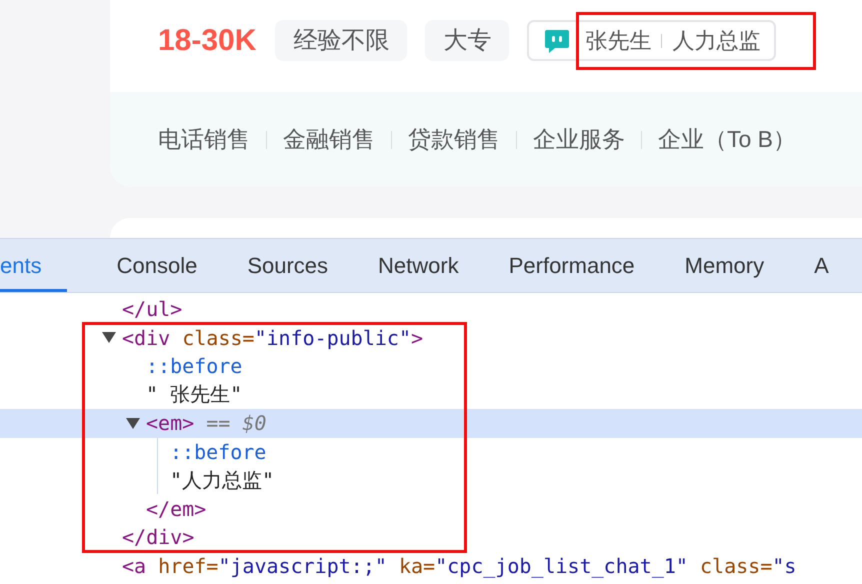 The image size is (862, 584). Describe the element at coordinates (341, 40) in the screenshot. I see `job-tag: 经验不限` at that location.